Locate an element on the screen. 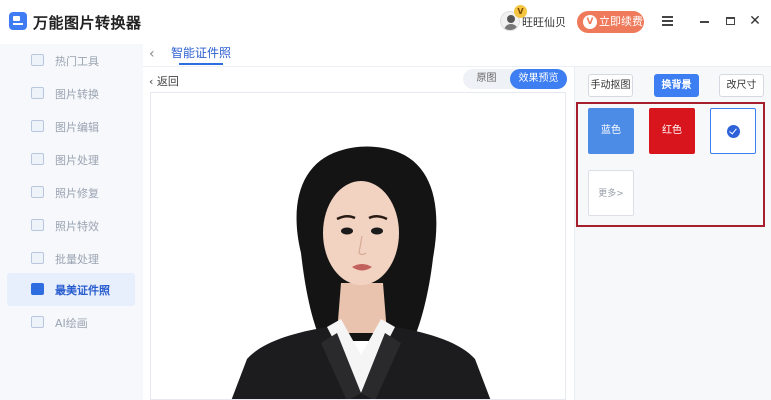  sidebar-item-photo-effects: 照片特效 is located at coordinates (71, 225).